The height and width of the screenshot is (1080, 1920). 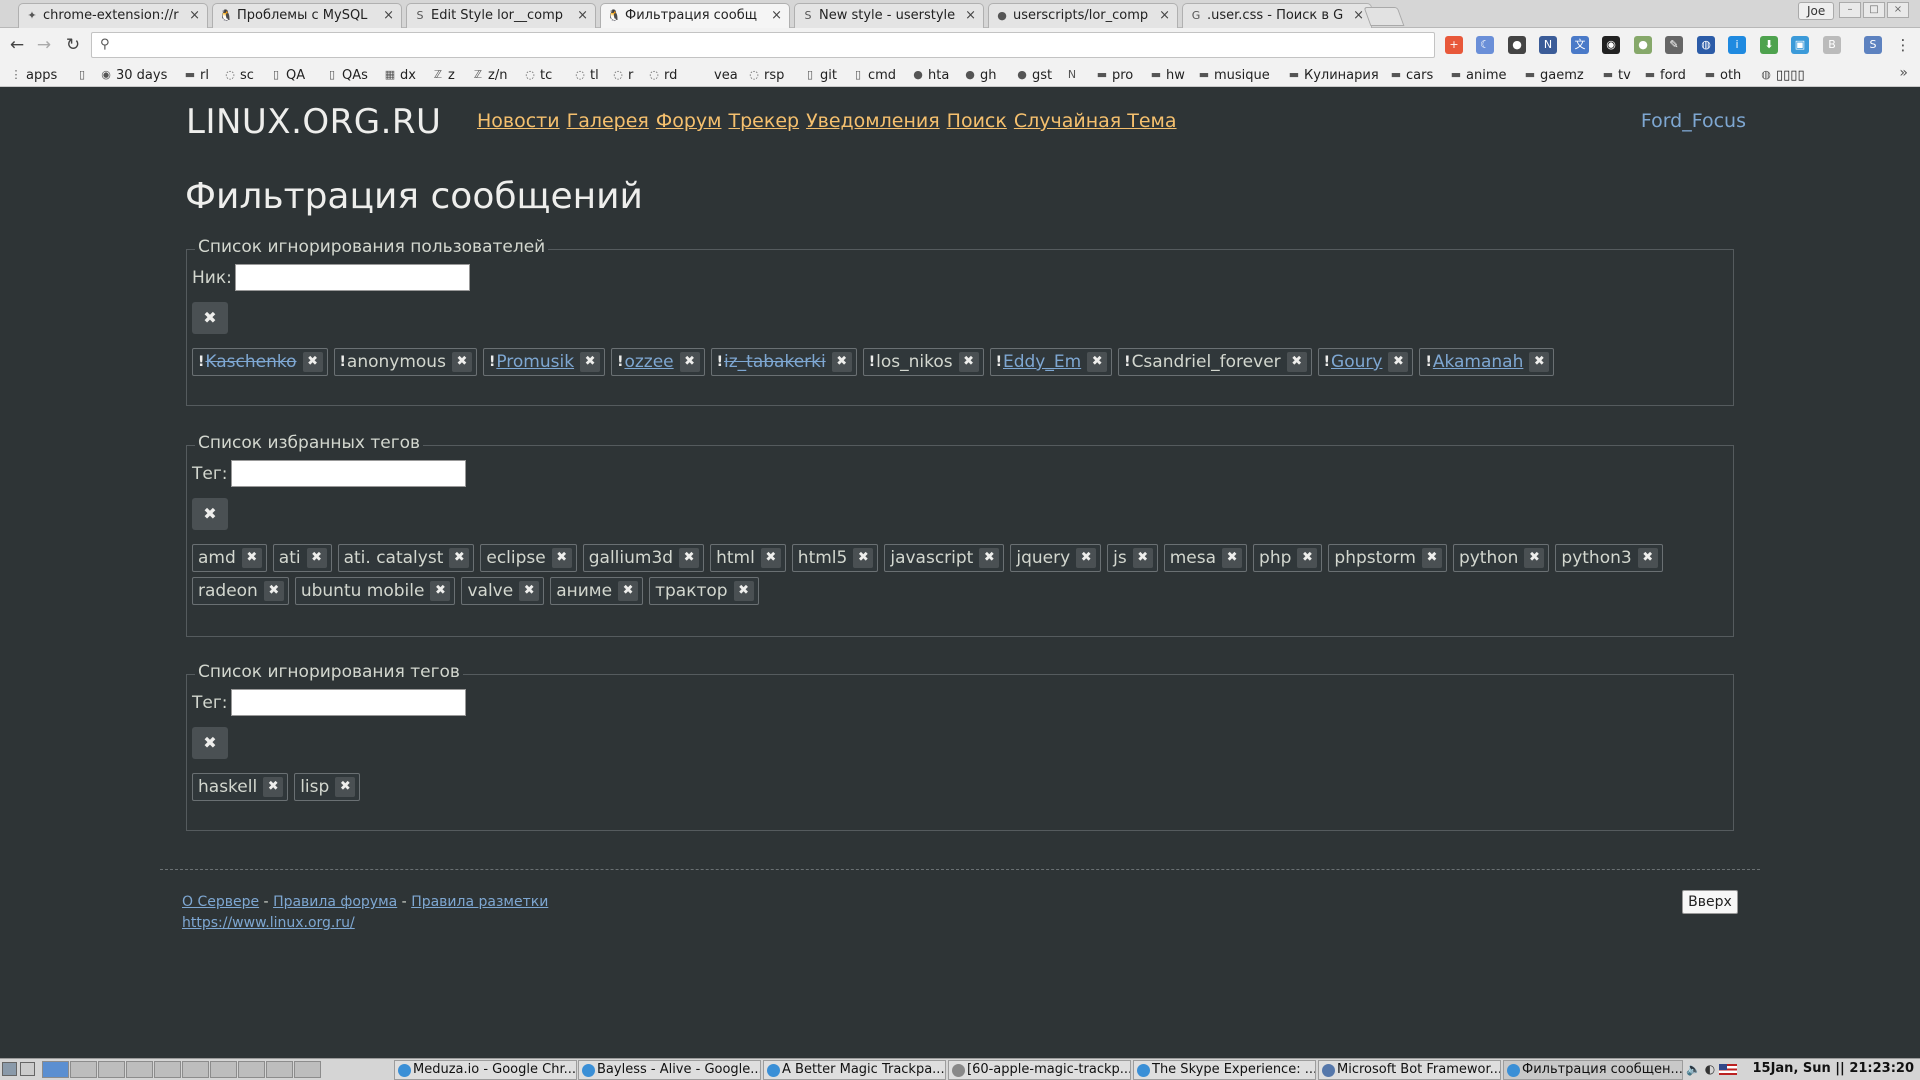 What do you see at coordinates (44, 45) in the screenshot?
I see `forward-button: →` at bounding box center [44, 45].